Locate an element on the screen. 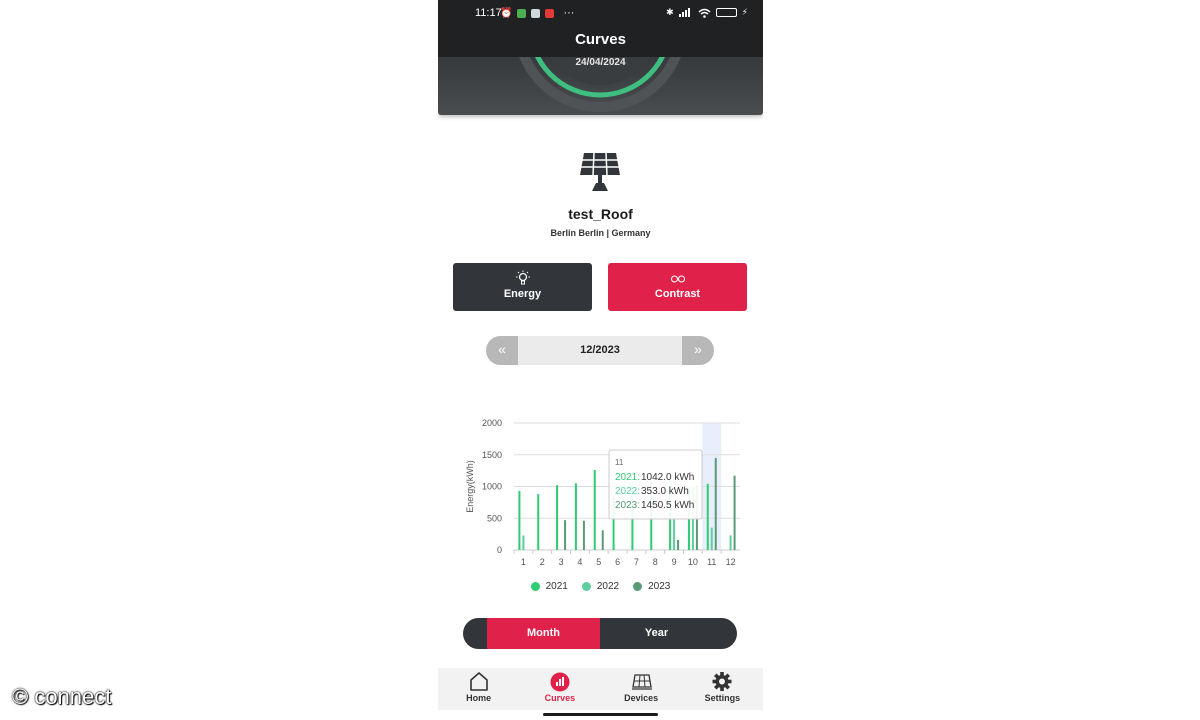 The height and width of the screenshot is (720, 1200). nav-devices: Devices is located at coordinates (641, 689).